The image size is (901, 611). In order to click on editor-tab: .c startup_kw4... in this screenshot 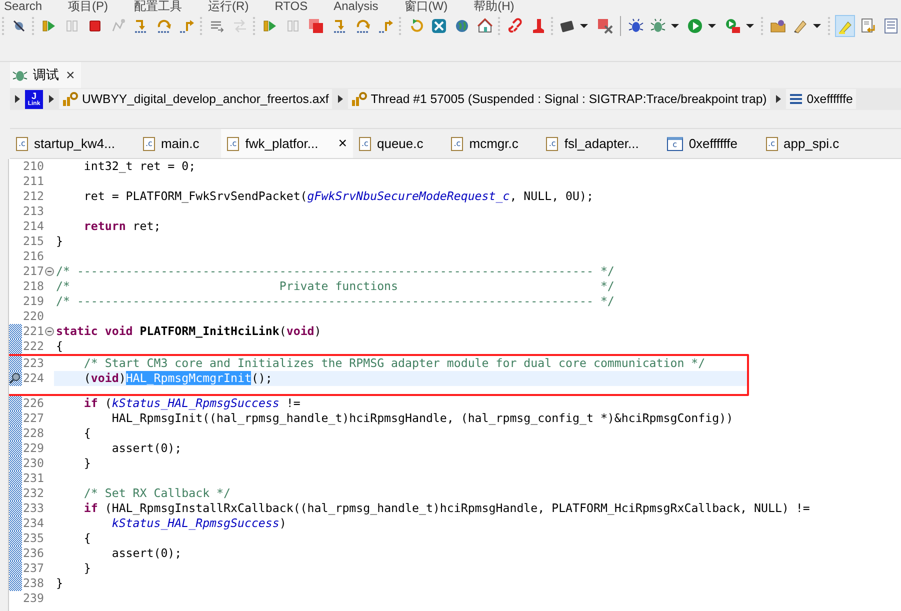, I will do `click(73, 143)`.